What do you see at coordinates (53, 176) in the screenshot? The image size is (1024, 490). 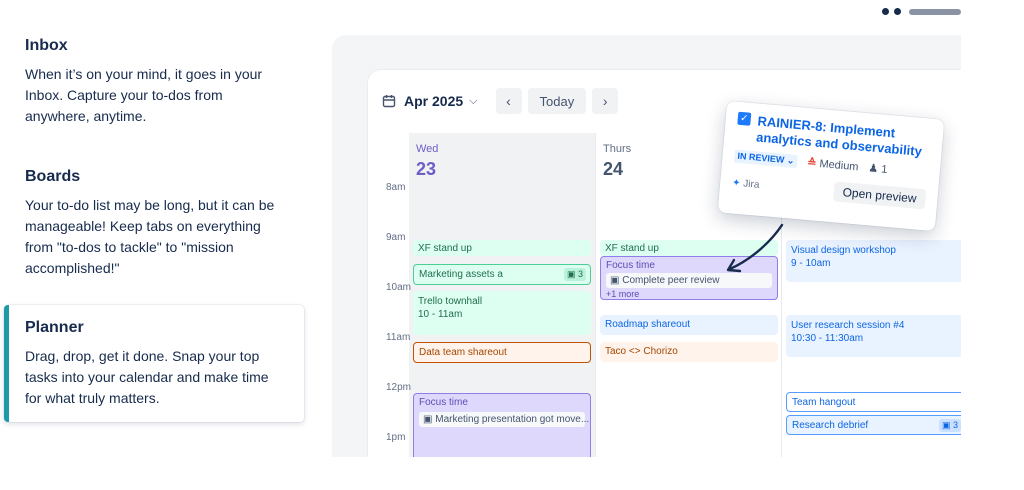 I see `feature-title: Boards` at bounding box center [53, 176].